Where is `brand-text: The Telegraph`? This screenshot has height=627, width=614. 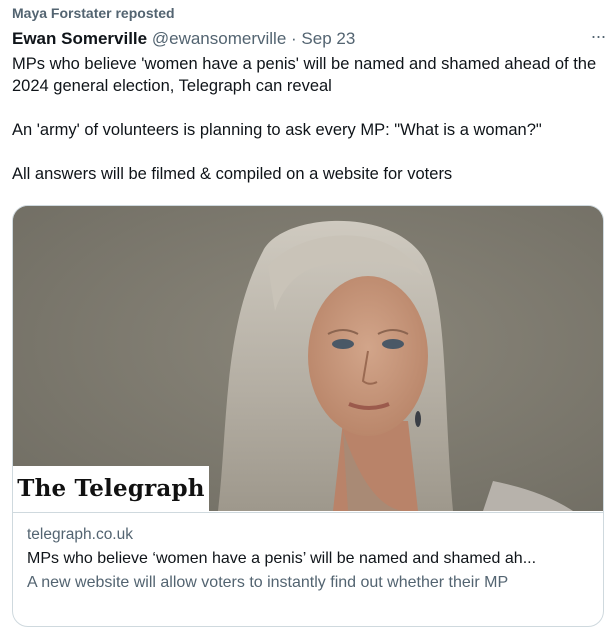
brand-text: The Telegraph is located at coordinates (111, 488).